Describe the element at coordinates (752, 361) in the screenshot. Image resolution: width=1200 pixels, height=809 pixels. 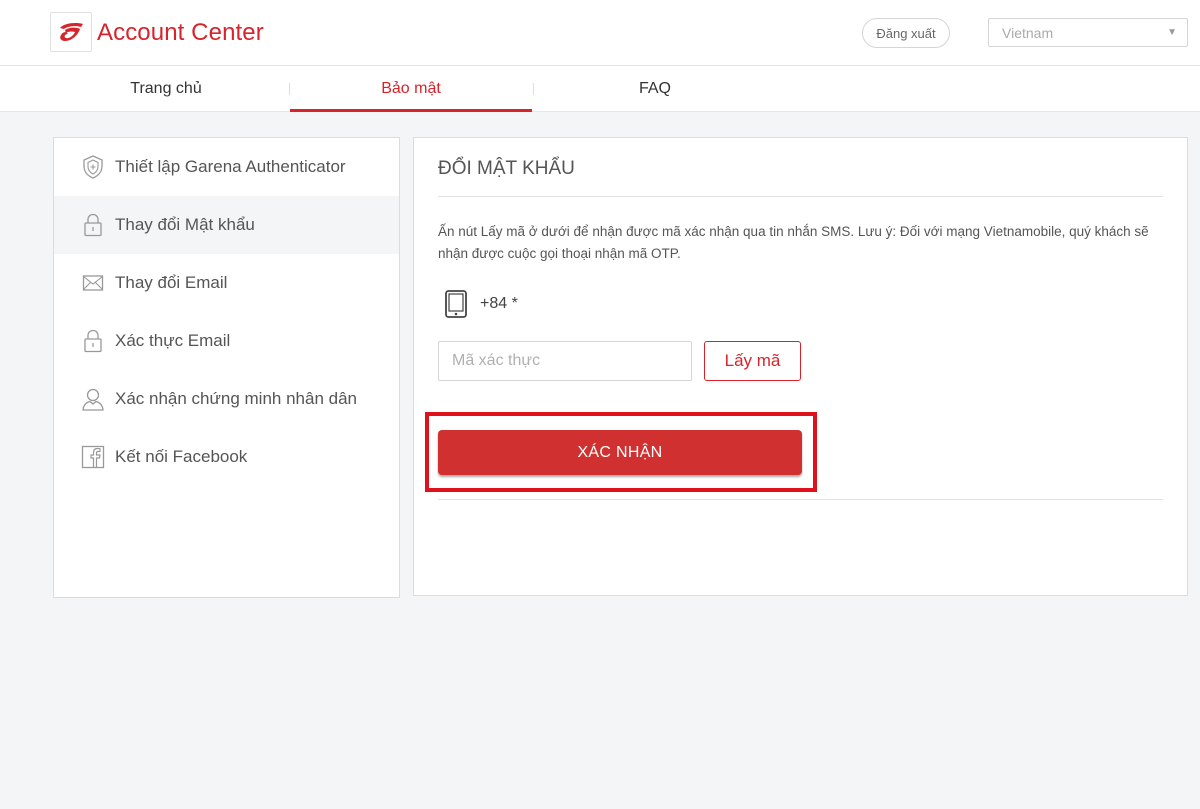
I see `get-code-button: Lấy mã` at that location.